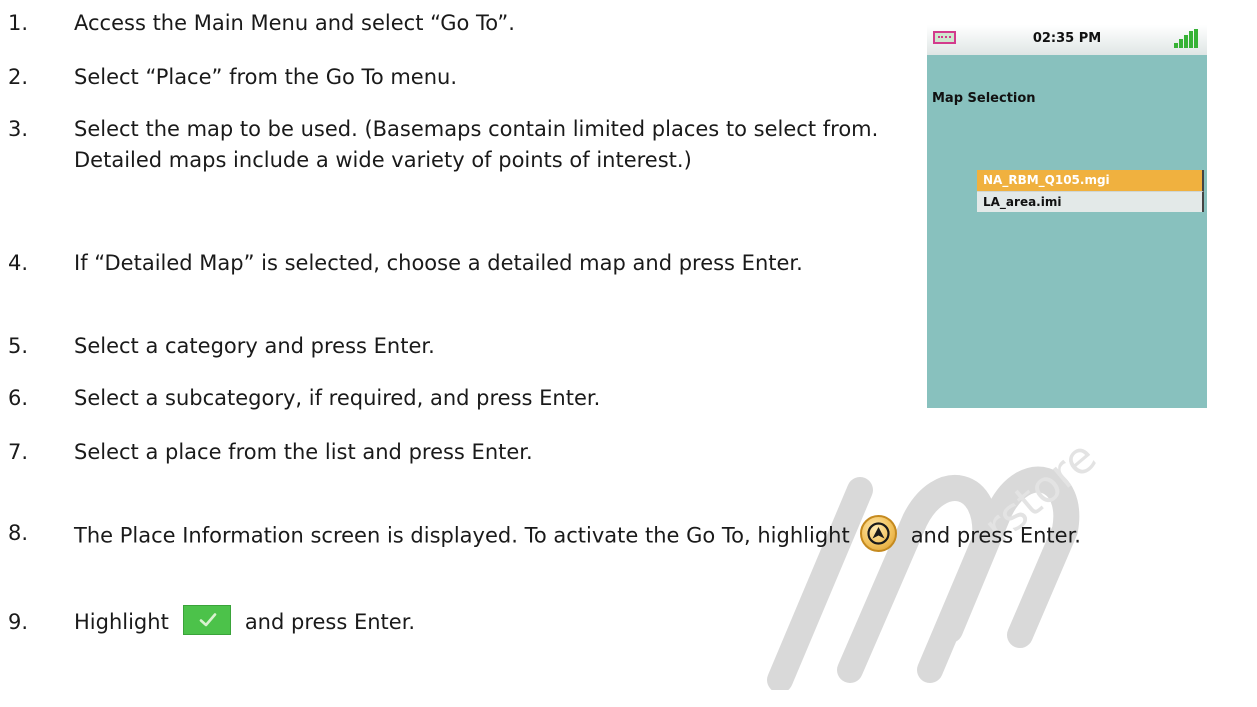  What do you see at coordinates (18, 533) in the screenshot?
I see `step-number: 8.` at bounding box center [18, 533].